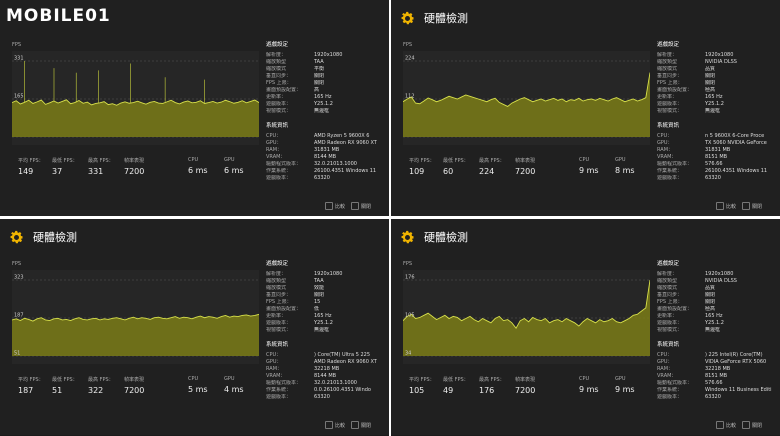 The width and height of the screenshot is (780, 436). I want to click on info-key: 更新率：, so click(667, 97).